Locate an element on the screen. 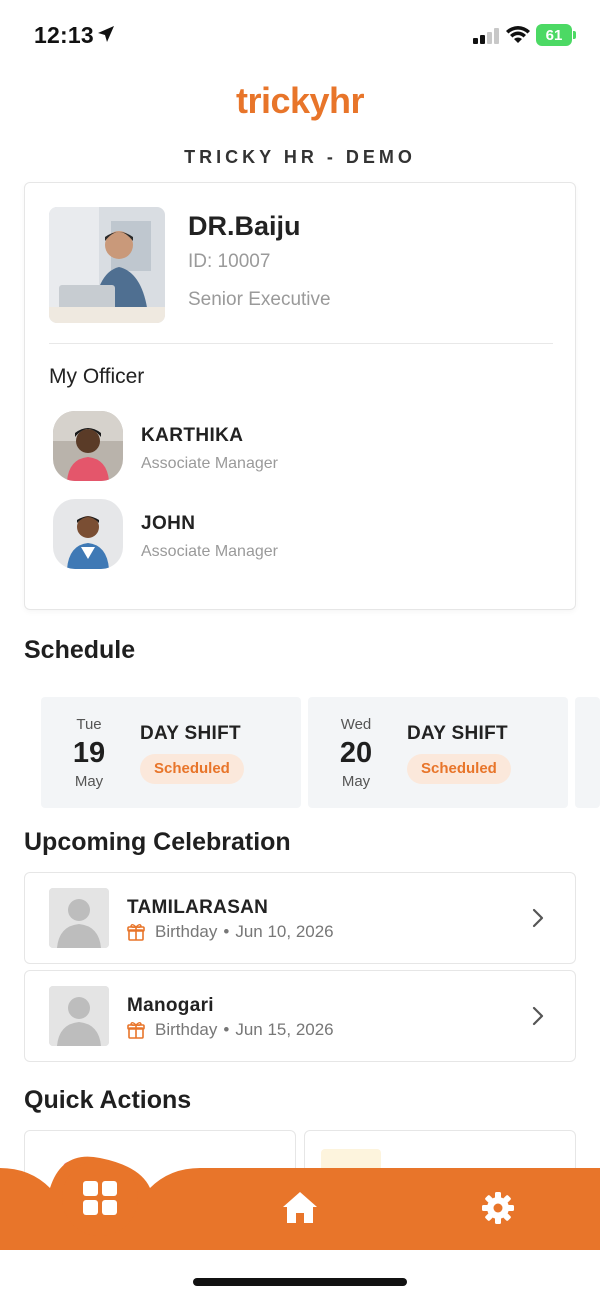 The width and height of the screenshot is (600, 1299). celebration-meta: Birthday • Jun 10, 2026 is located at coordinates (230, 932).